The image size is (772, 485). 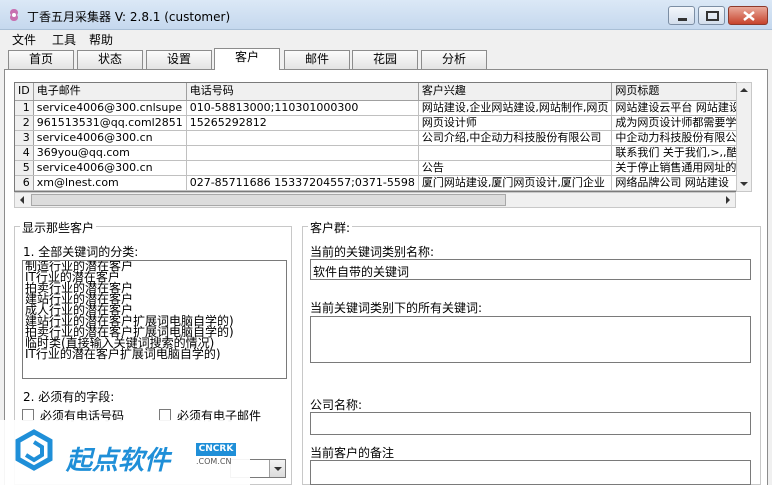 I want to click on tab-analysis: 分析, so click(x=454, y=59).